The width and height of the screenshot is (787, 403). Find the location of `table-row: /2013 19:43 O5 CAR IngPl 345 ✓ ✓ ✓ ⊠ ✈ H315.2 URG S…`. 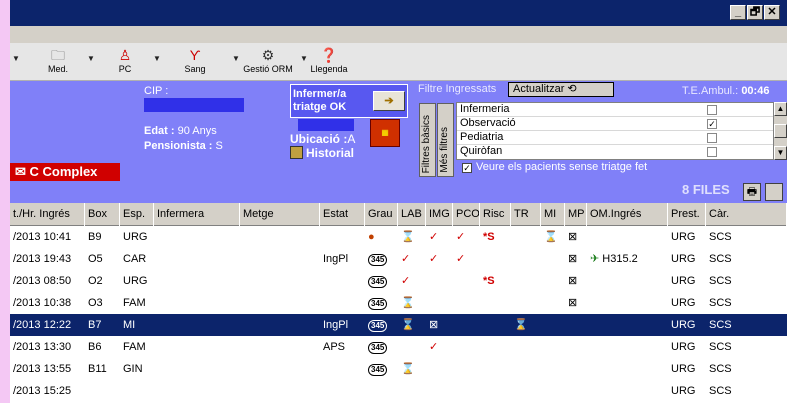

table-row: /2013 19:43 O5 CAR IngPl 345 ✓ ✓ ✓ ⊠ ✈ H315.2 URG S… is located at coordinates (398, 259).